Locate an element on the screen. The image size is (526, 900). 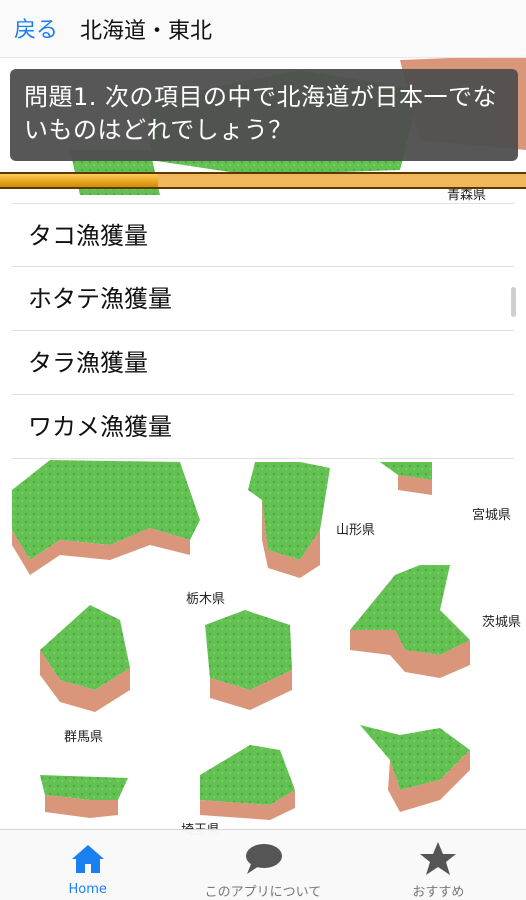
map-label-ibaraki: 茨城県 is located at coordinates (502, 622).